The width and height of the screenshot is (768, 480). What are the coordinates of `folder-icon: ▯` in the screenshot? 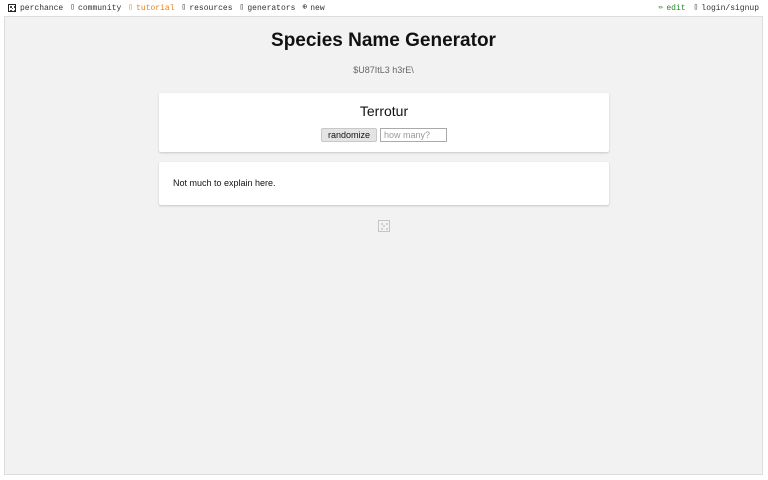 It's located at (184, 7).